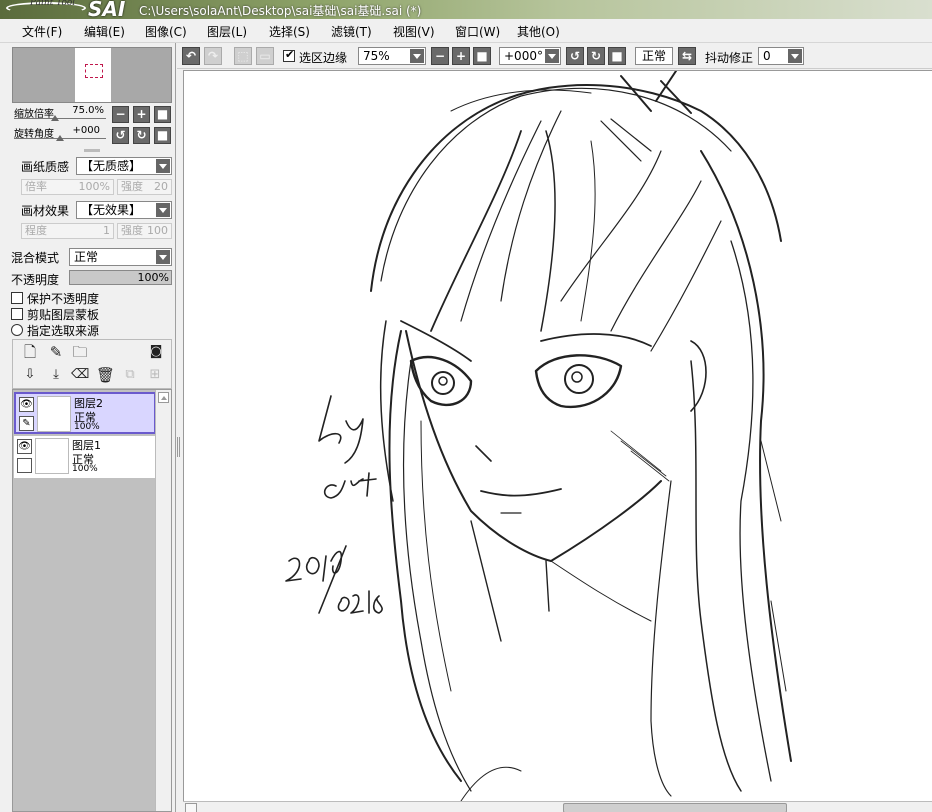  What do you see at coordinates (687, 56) in the screenshot?
I see `flip-horizontal-button: ⇆` at bounding box center [687, 56].